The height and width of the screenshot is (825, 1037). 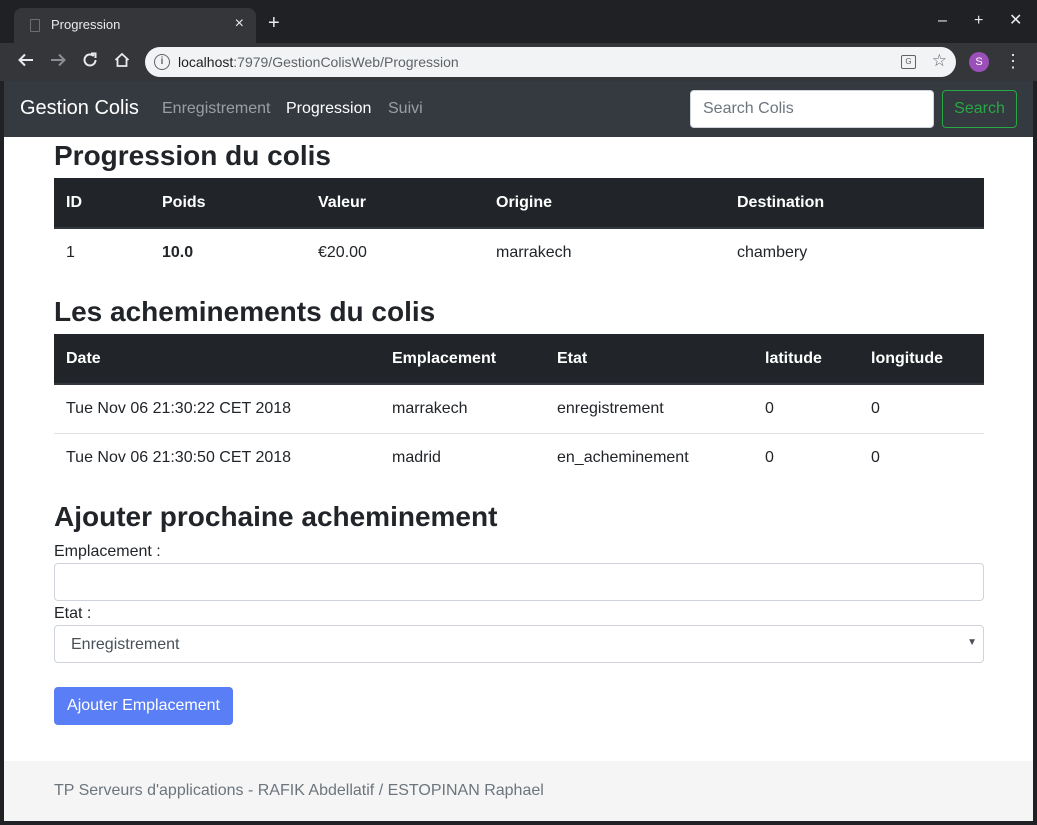 I want to click on column-header: Etat, so click(x=649, y=359).